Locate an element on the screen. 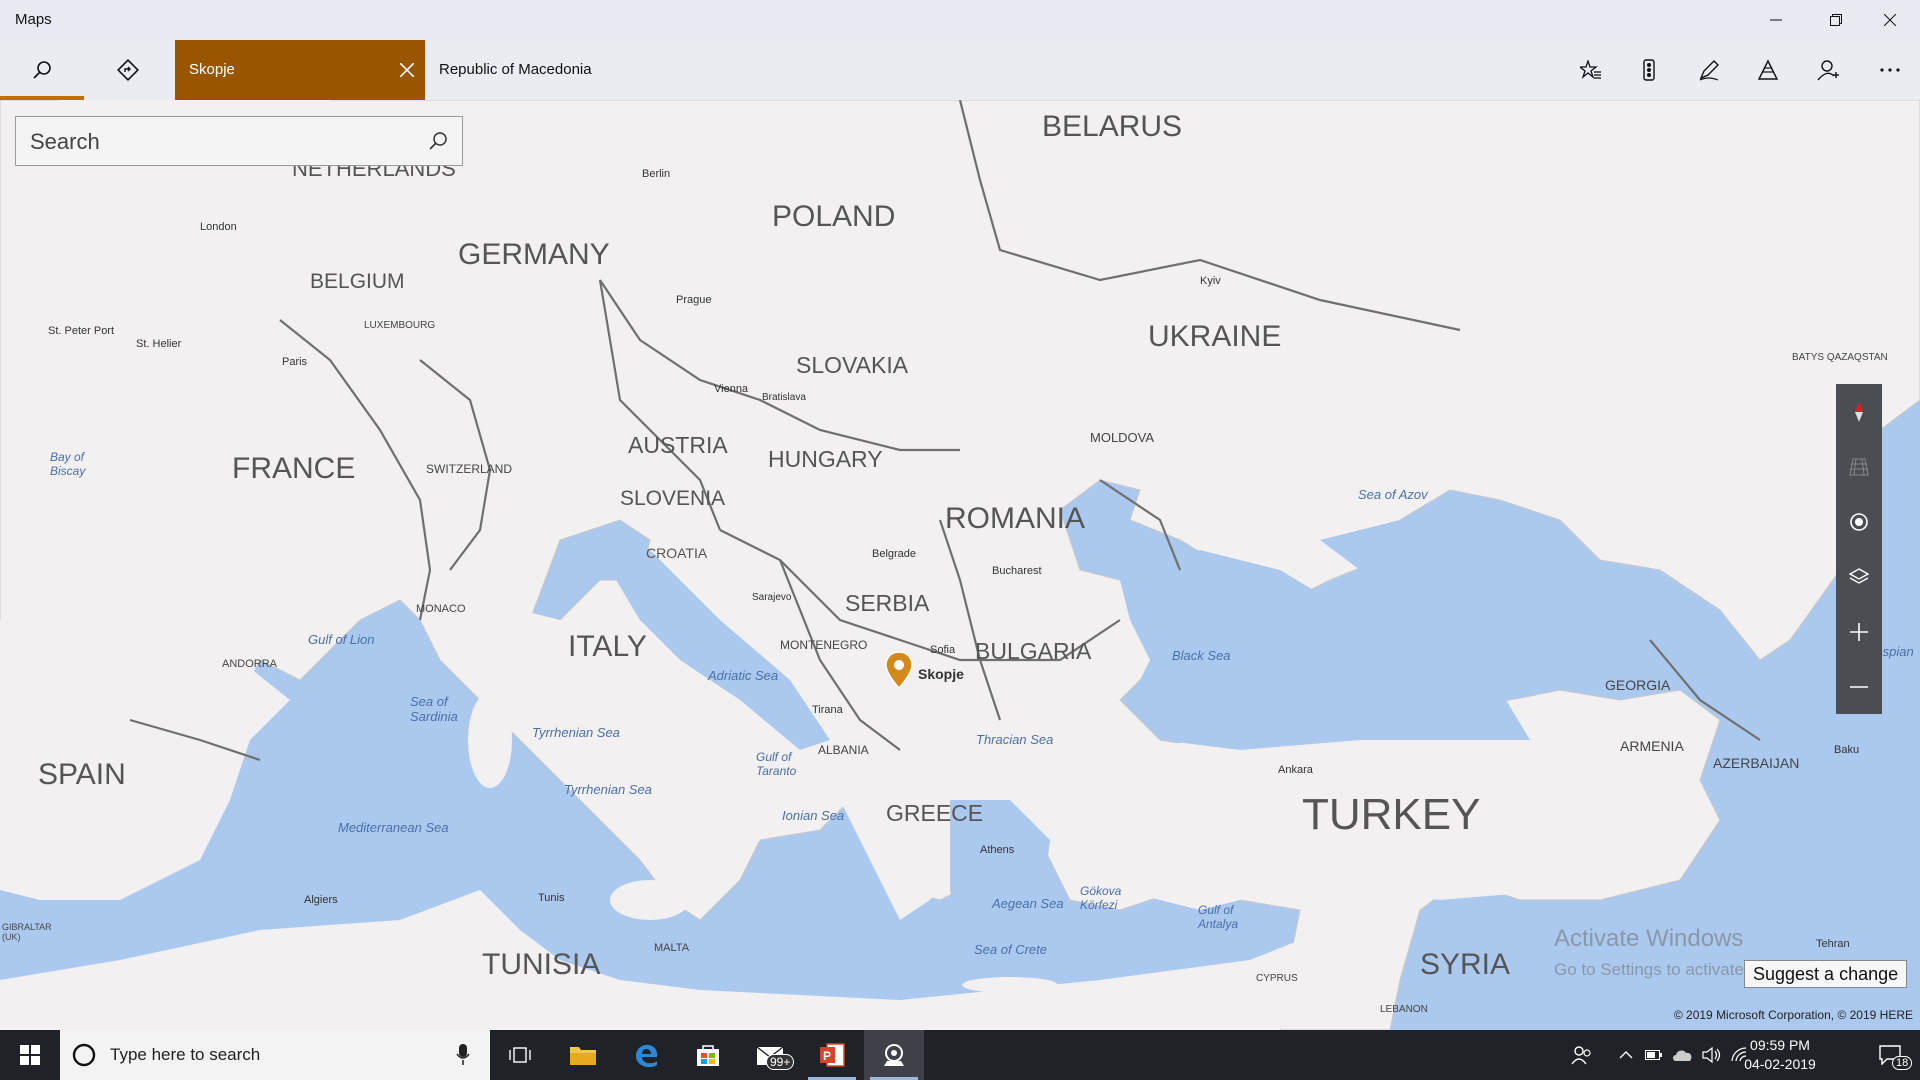  clock-time: 09:59 PM is located at coordinates (1780, 1045).